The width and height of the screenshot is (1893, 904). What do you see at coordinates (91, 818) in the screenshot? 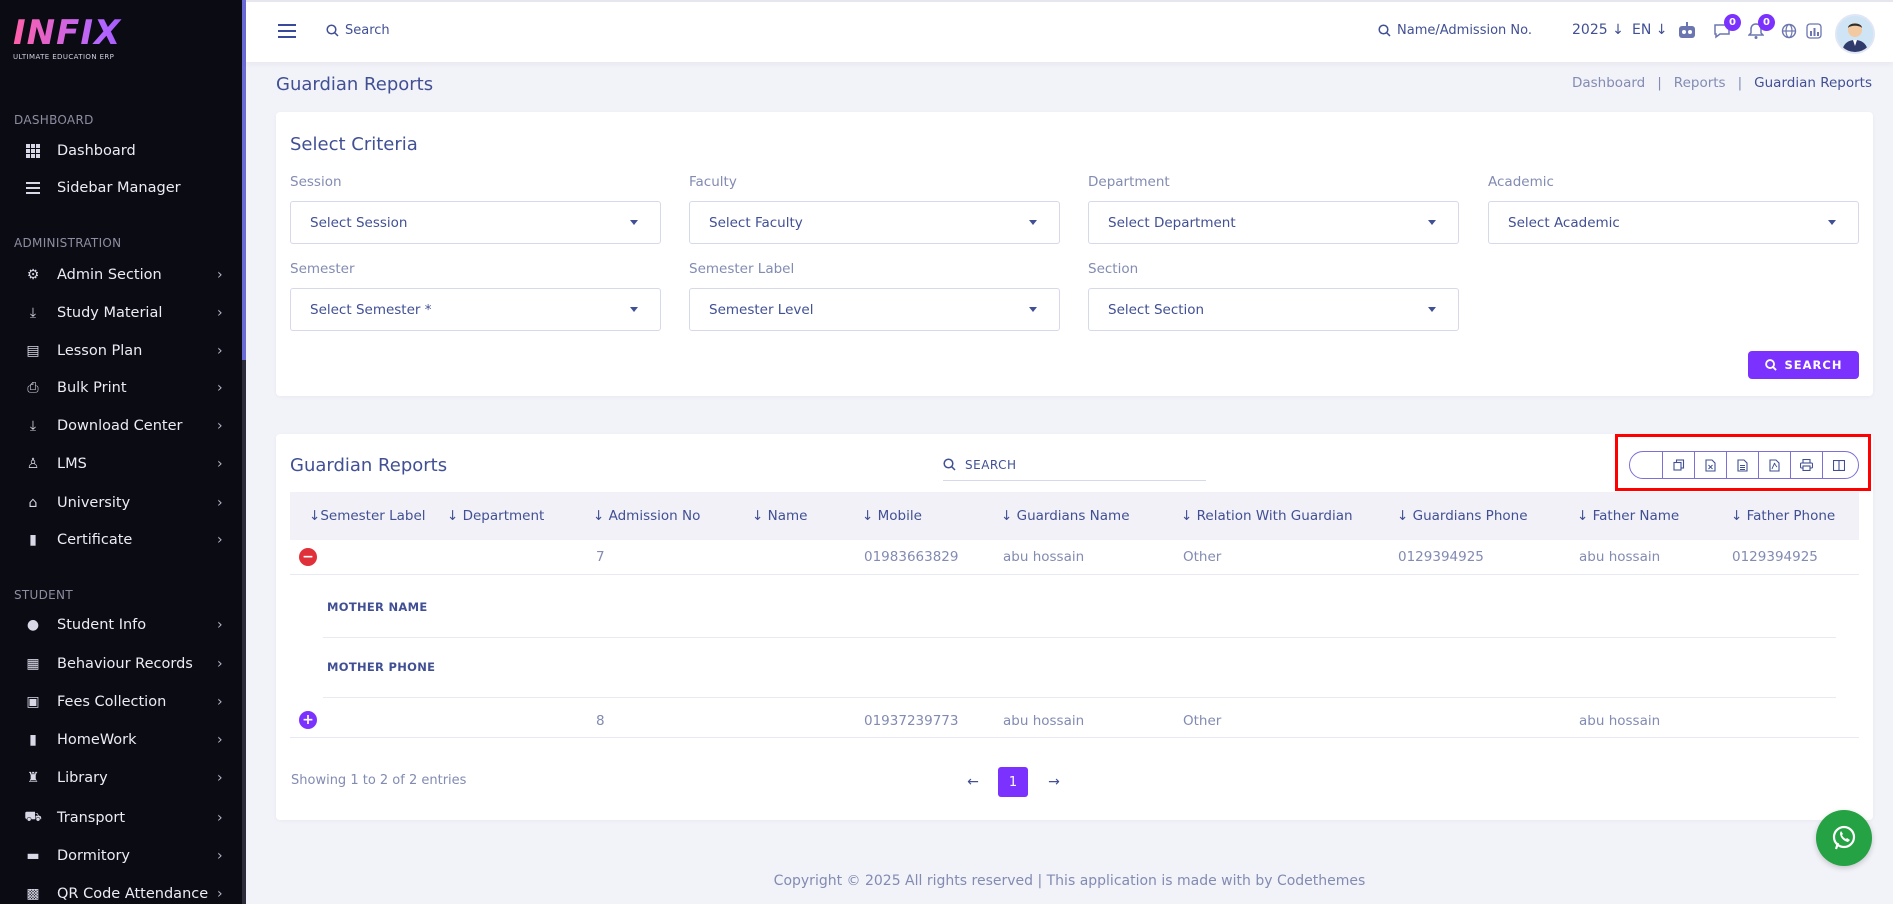
I see `sidebar-item-label: Transport` at bounding box center [91, 818].